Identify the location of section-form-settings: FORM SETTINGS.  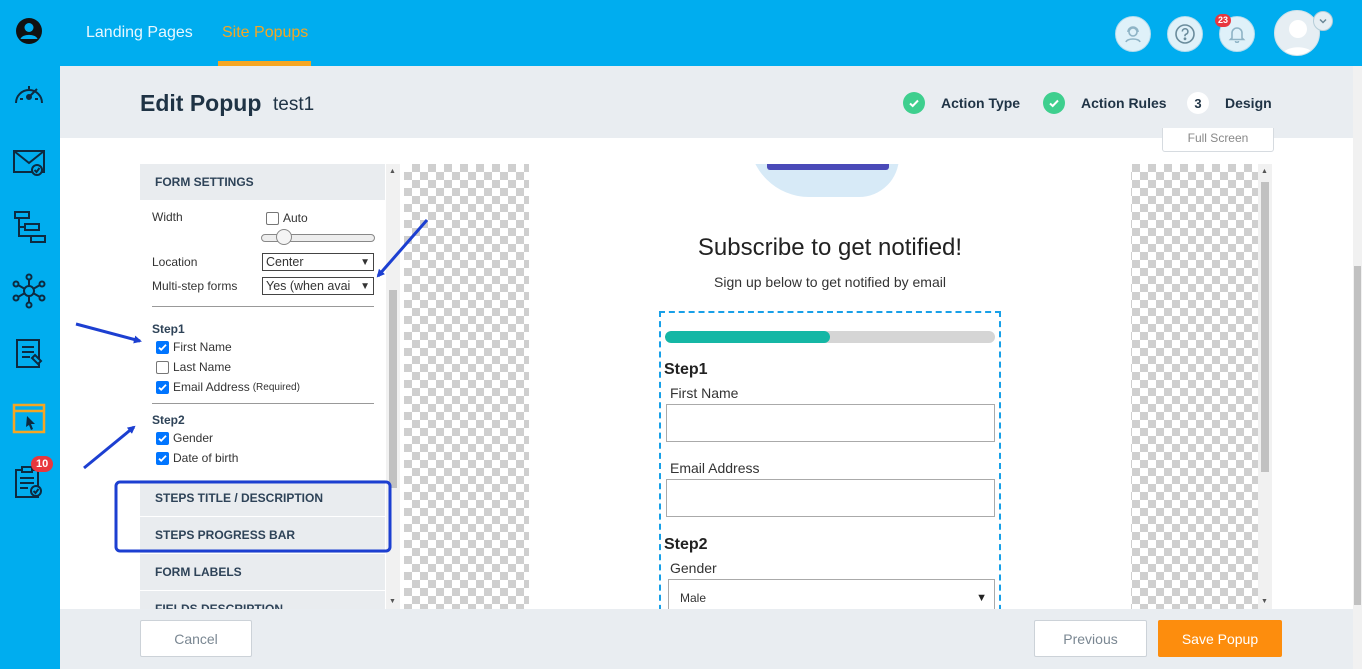
(262, 182).